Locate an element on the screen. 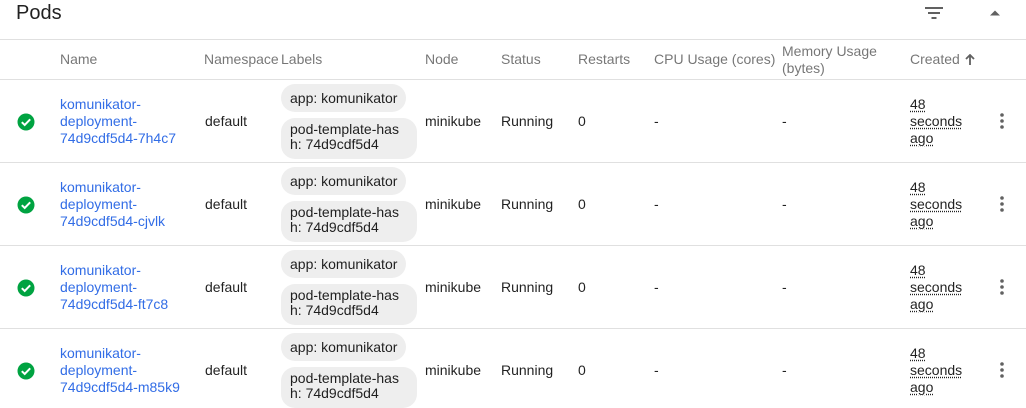 The height and width of the screenshot is (408, 1026). column-header-memory-line2: (bytes) is located at coordinates (803, 67).